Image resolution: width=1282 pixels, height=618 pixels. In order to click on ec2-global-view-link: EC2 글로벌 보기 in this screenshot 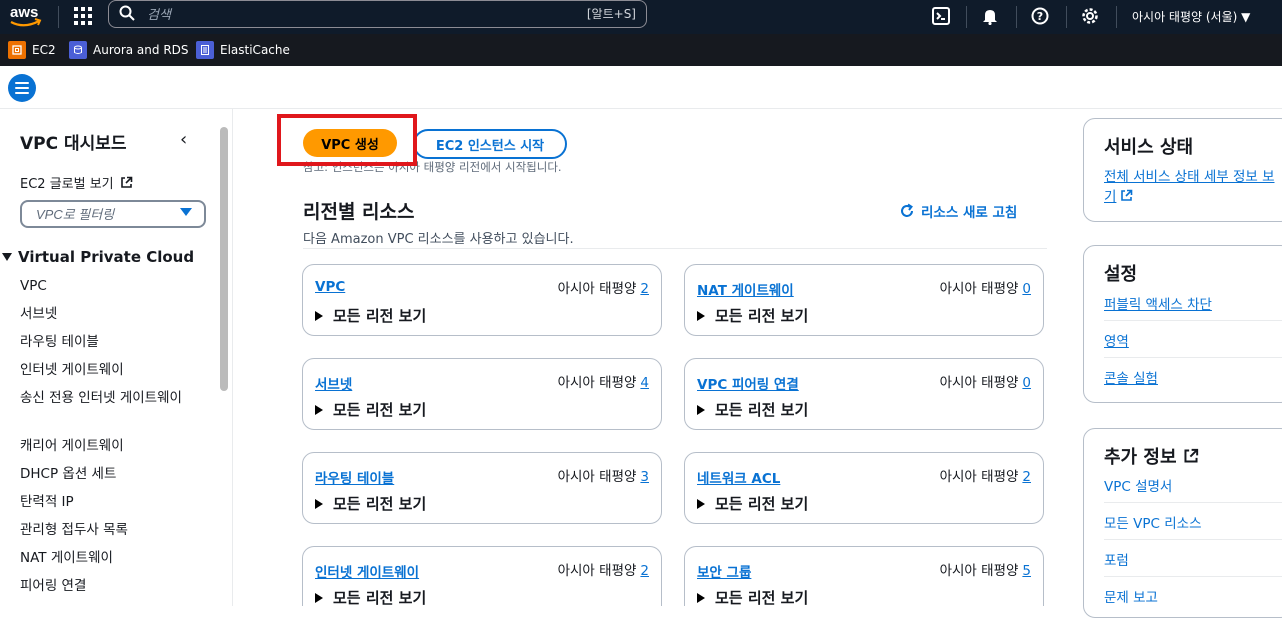, I will do `click(76, 182)`.